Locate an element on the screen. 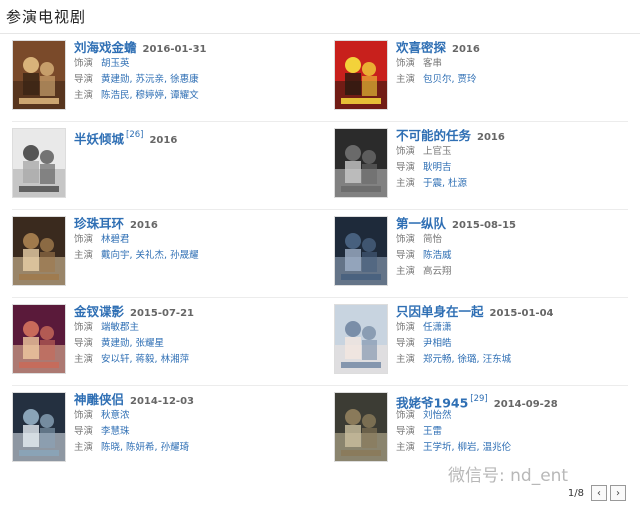 This screenshot has width=640, height=509. director-line: 导演 黄建勋, 苏沅亲, 徐惠康 is located at coordinates (192, 80).